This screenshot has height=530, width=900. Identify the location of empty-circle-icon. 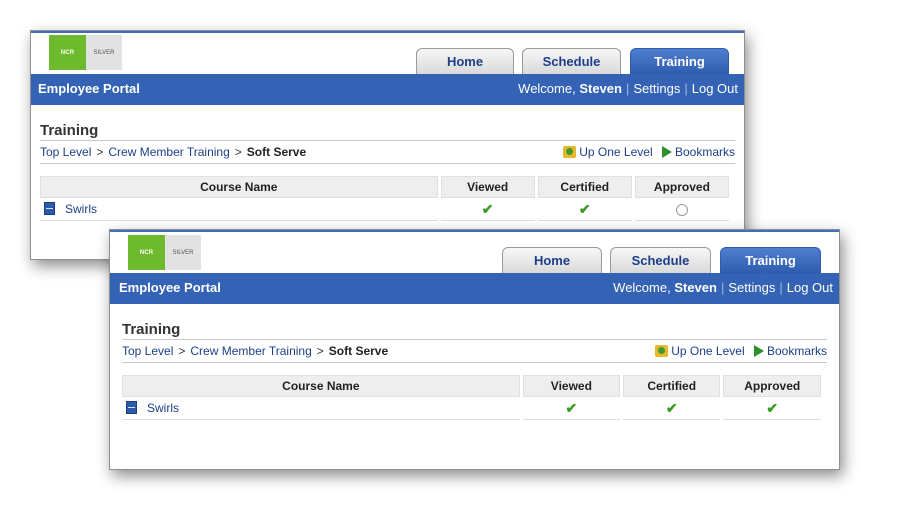
(681, 209).